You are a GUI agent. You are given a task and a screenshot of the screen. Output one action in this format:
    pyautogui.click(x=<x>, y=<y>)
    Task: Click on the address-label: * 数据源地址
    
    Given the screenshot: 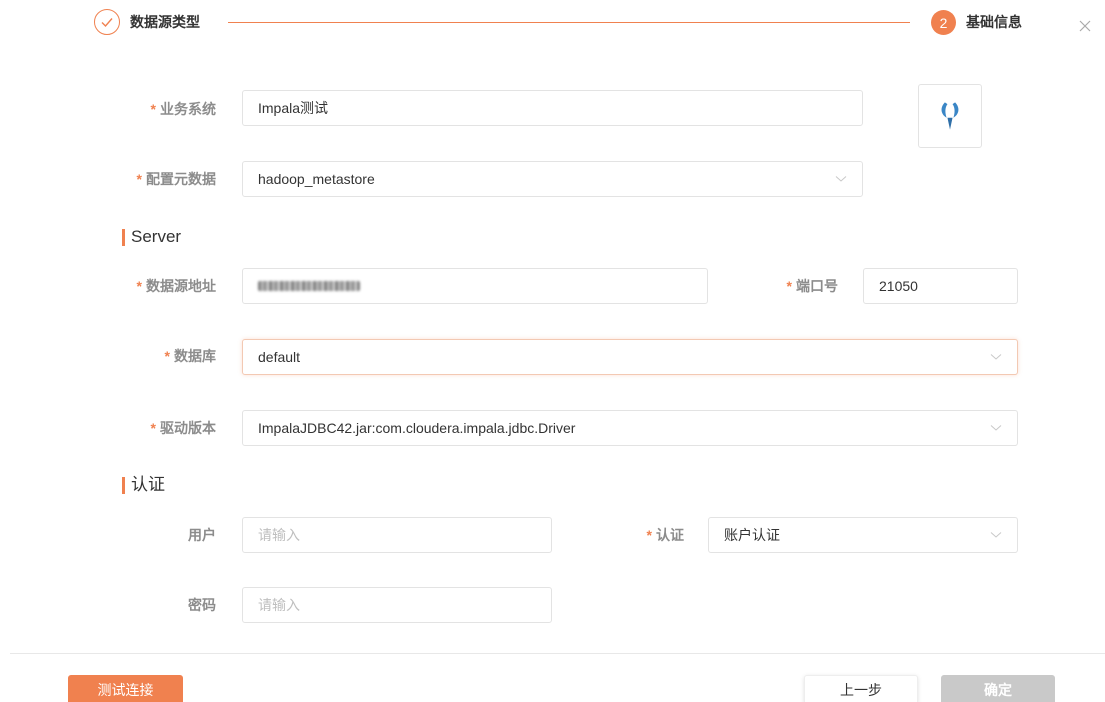 What is the action you would take?
    pyautogui.click(x=176, y=286)
    